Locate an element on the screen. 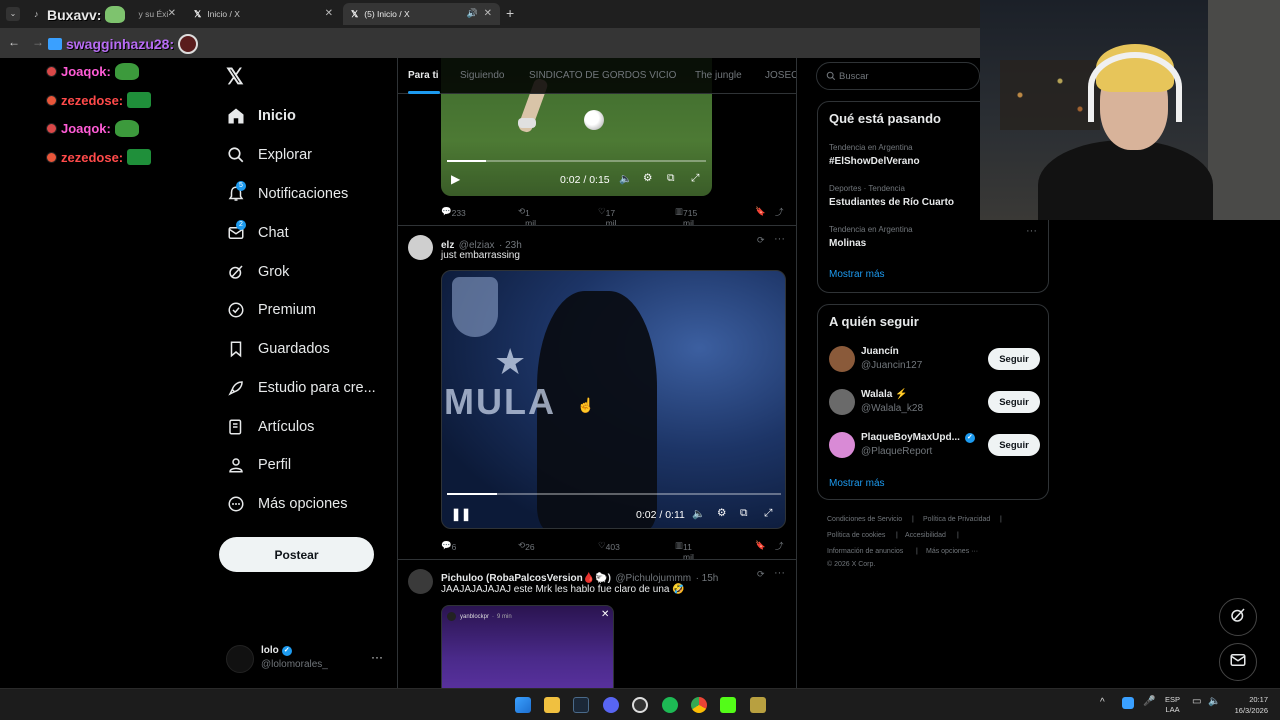 The image size is (1280, 720). app-icon is located at coordinates (758, 705).